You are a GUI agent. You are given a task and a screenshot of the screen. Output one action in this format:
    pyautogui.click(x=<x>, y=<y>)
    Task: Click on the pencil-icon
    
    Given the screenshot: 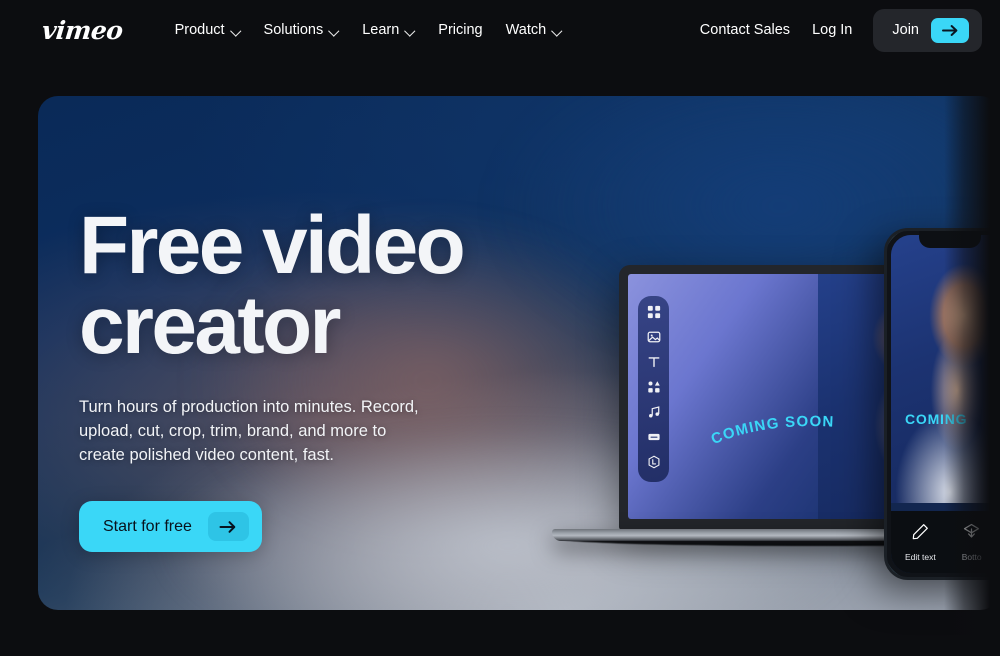 What is the action you would take?
    pyautogui.click(x=920, y=534)
    